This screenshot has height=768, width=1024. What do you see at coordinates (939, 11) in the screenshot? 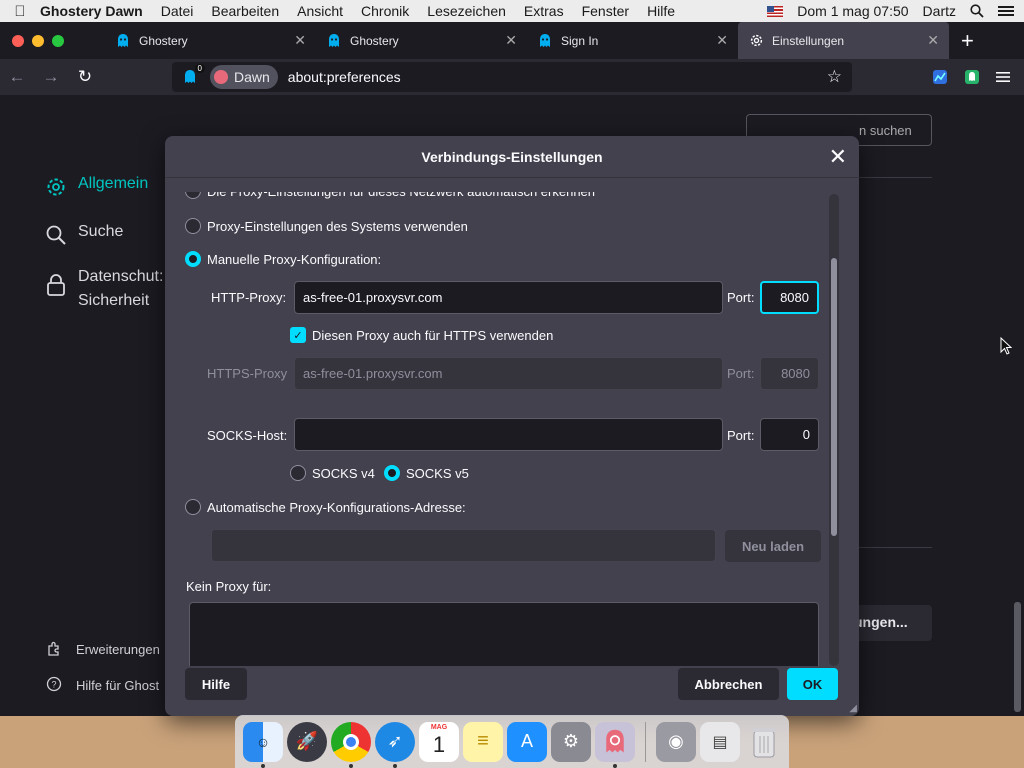
I see `menubar-user: Dartz` at bounding box center [939, 11].